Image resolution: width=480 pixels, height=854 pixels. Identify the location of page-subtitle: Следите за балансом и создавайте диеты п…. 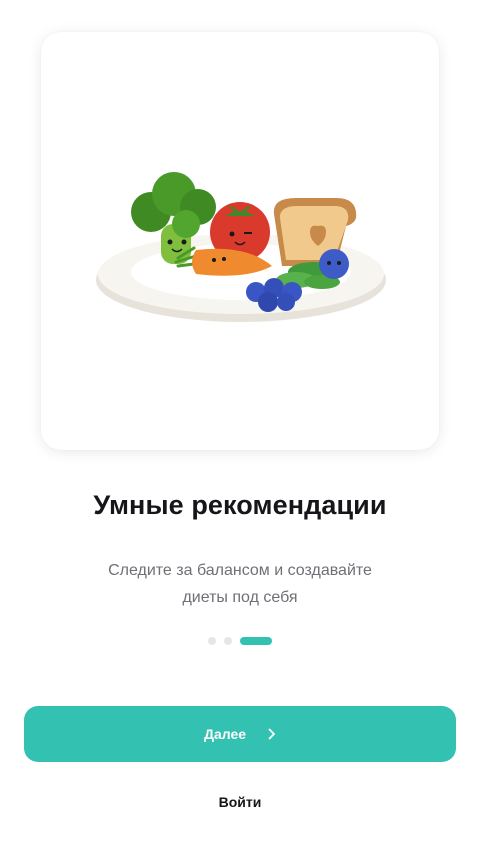
(240, 584).